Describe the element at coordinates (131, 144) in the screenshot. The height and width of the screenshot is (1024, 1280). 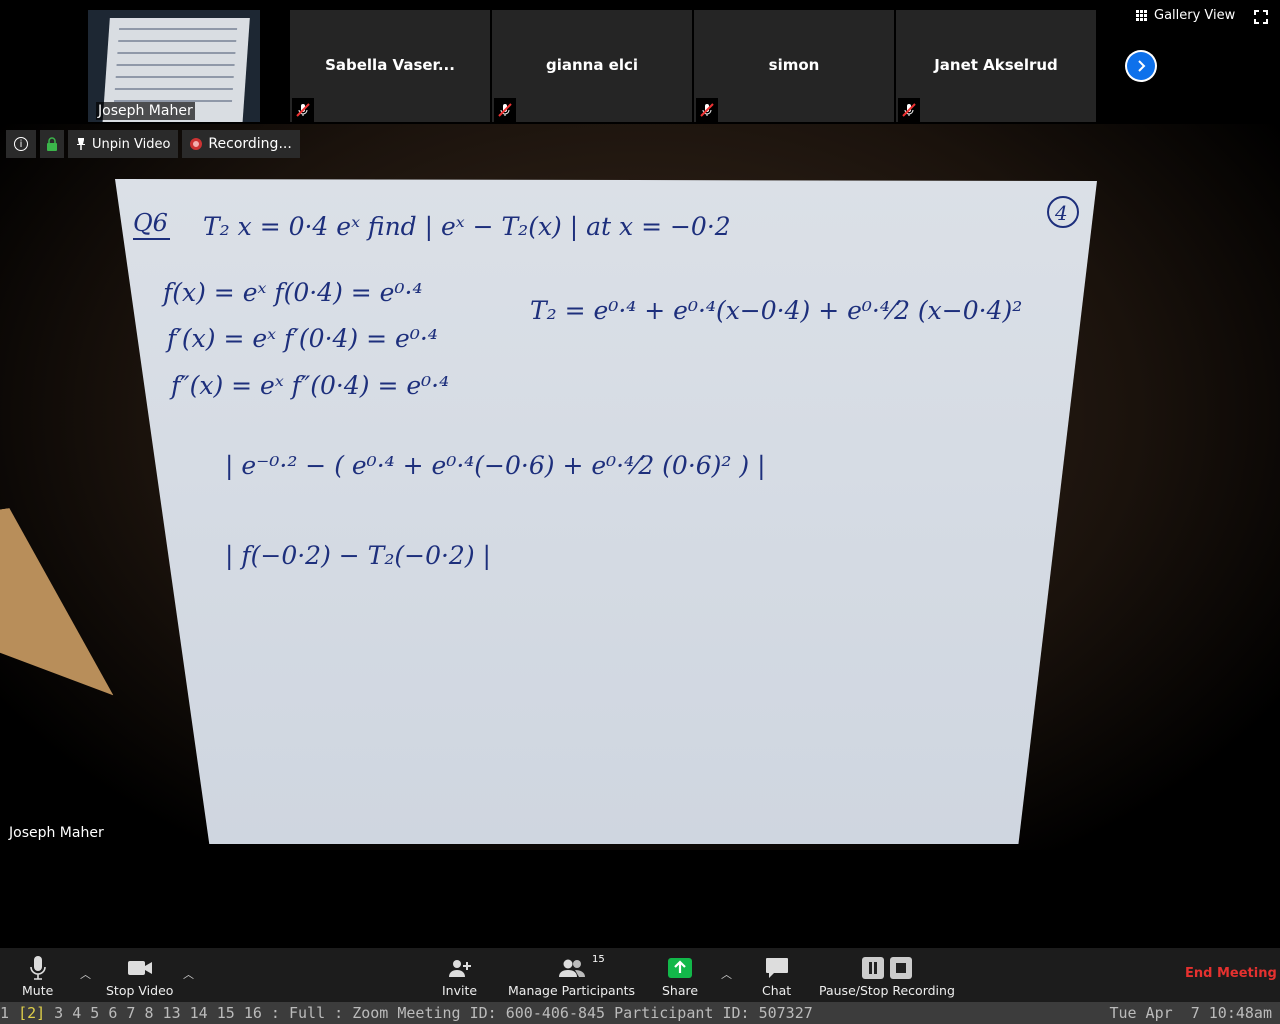
I see `unpin-video-label: Unpin Video` at that location.